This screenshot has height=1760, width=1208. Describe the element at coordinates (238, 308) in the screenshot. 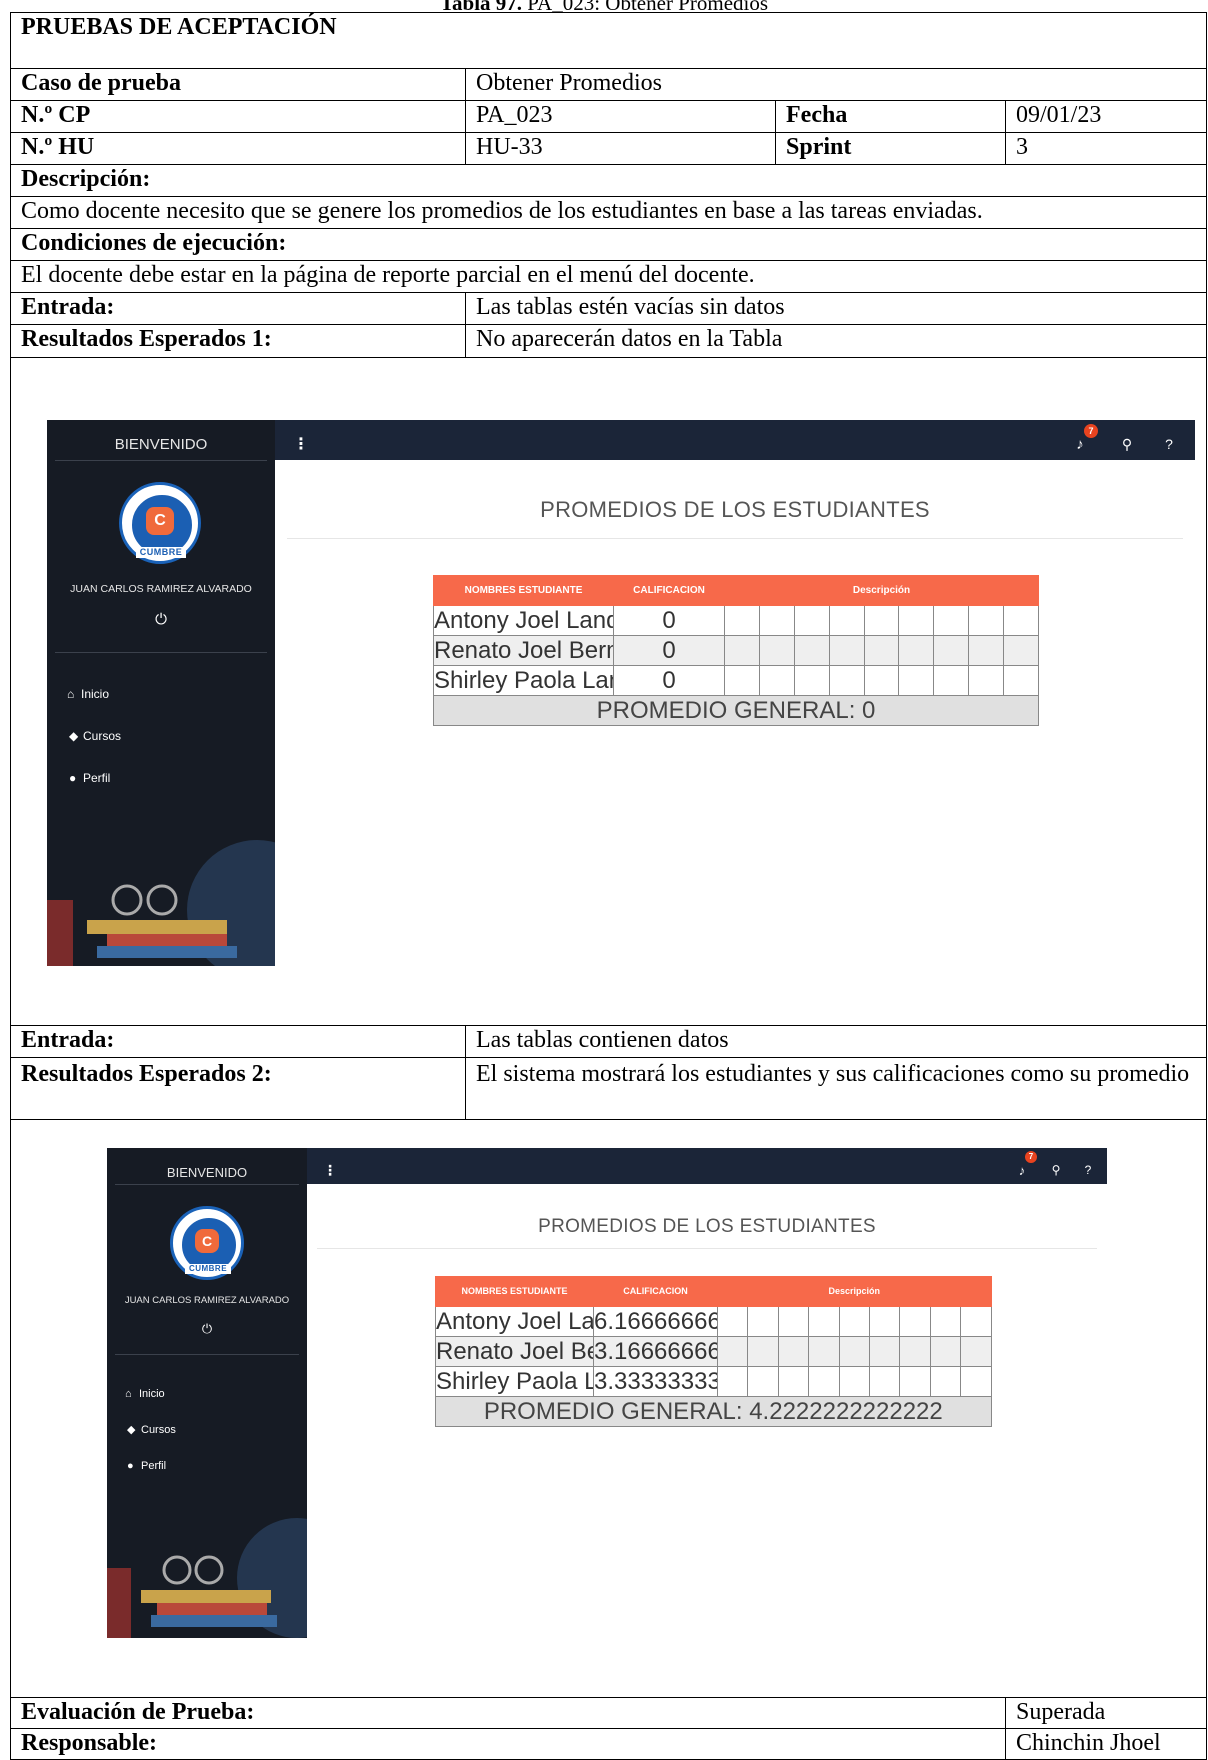

I see `entrada-1-label: Entrada:` at that location.